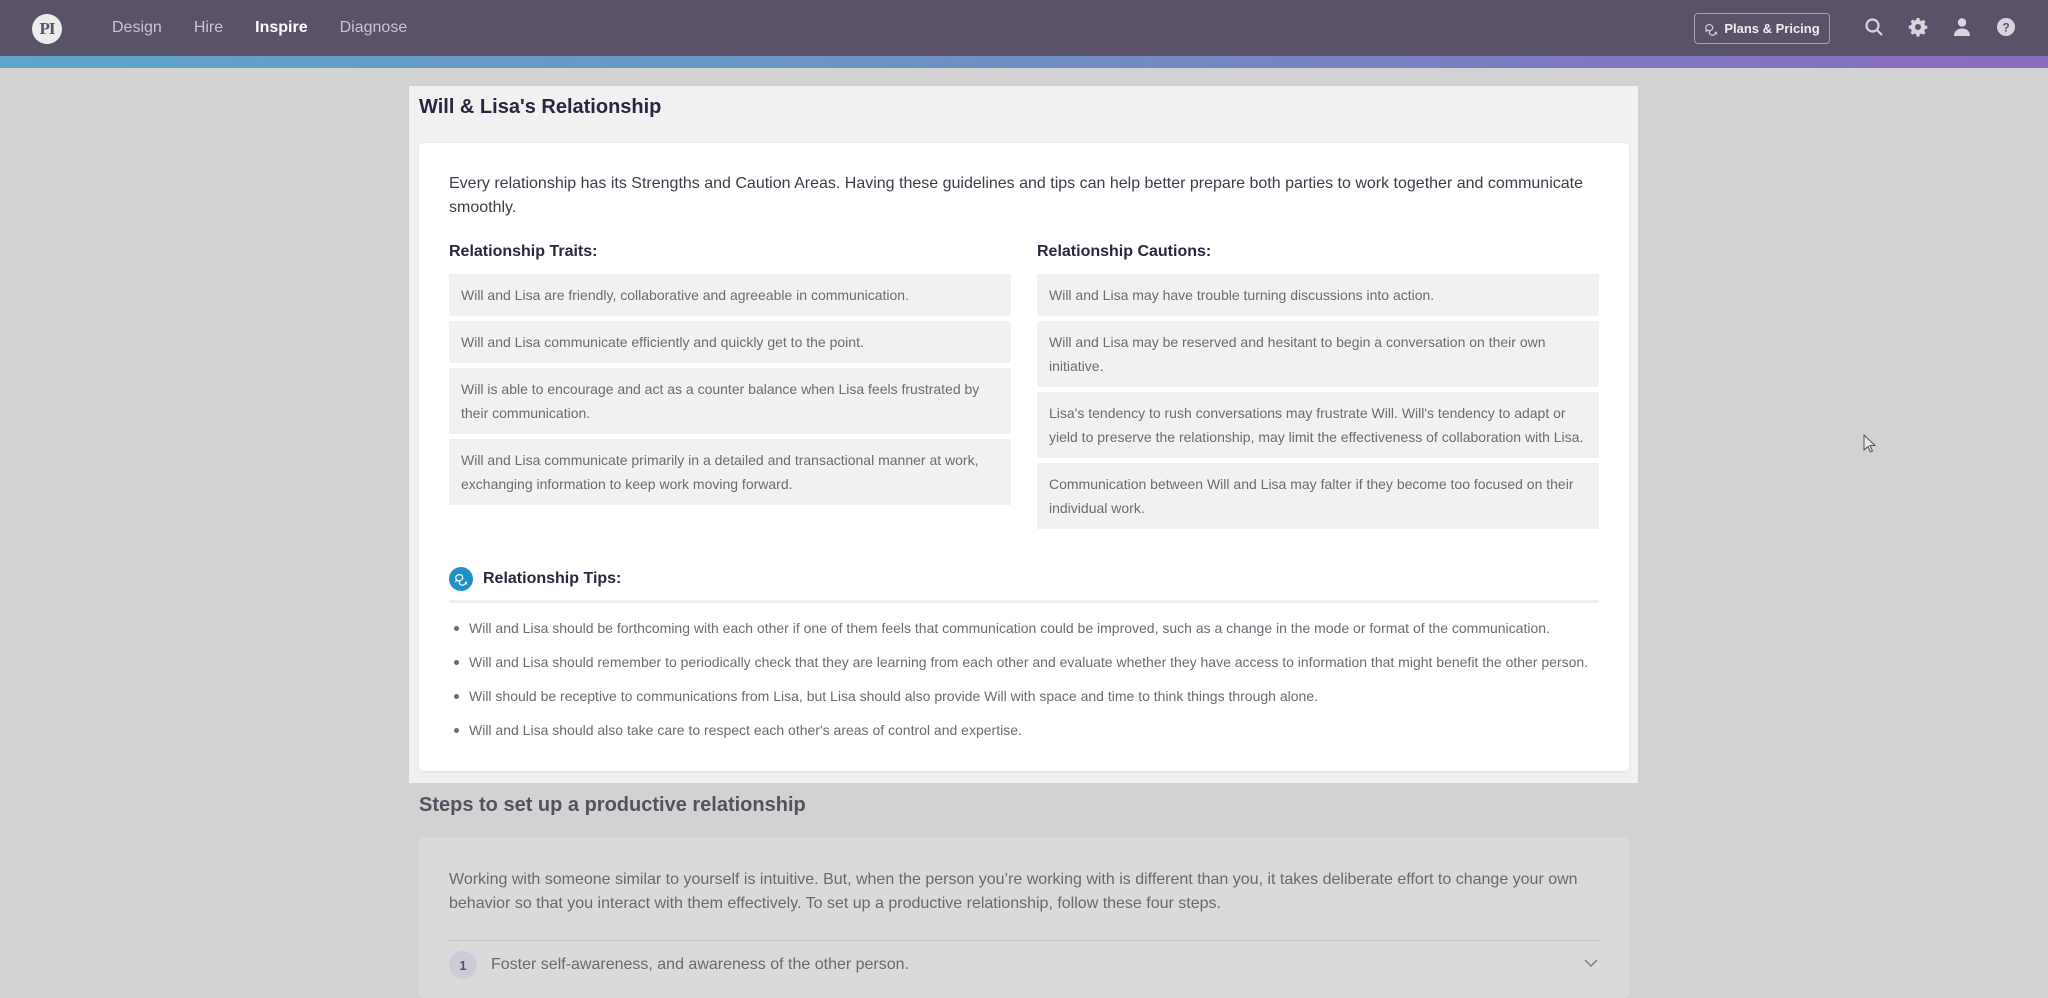 This screenshot has width=2048, height=998. What do you see at coordinates (552, 578) in the screenshot?
I see `tips-heading: Relationship Tips:` at bounding box center [552, 578].